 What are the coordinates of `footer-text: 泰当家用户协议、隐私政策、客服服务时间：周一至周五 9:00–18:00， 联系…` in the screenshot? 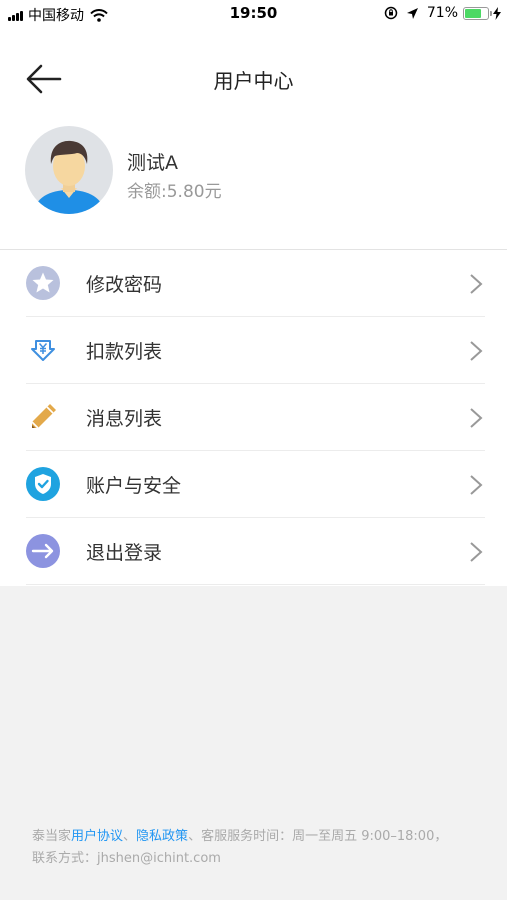 It's located at (257, 848).